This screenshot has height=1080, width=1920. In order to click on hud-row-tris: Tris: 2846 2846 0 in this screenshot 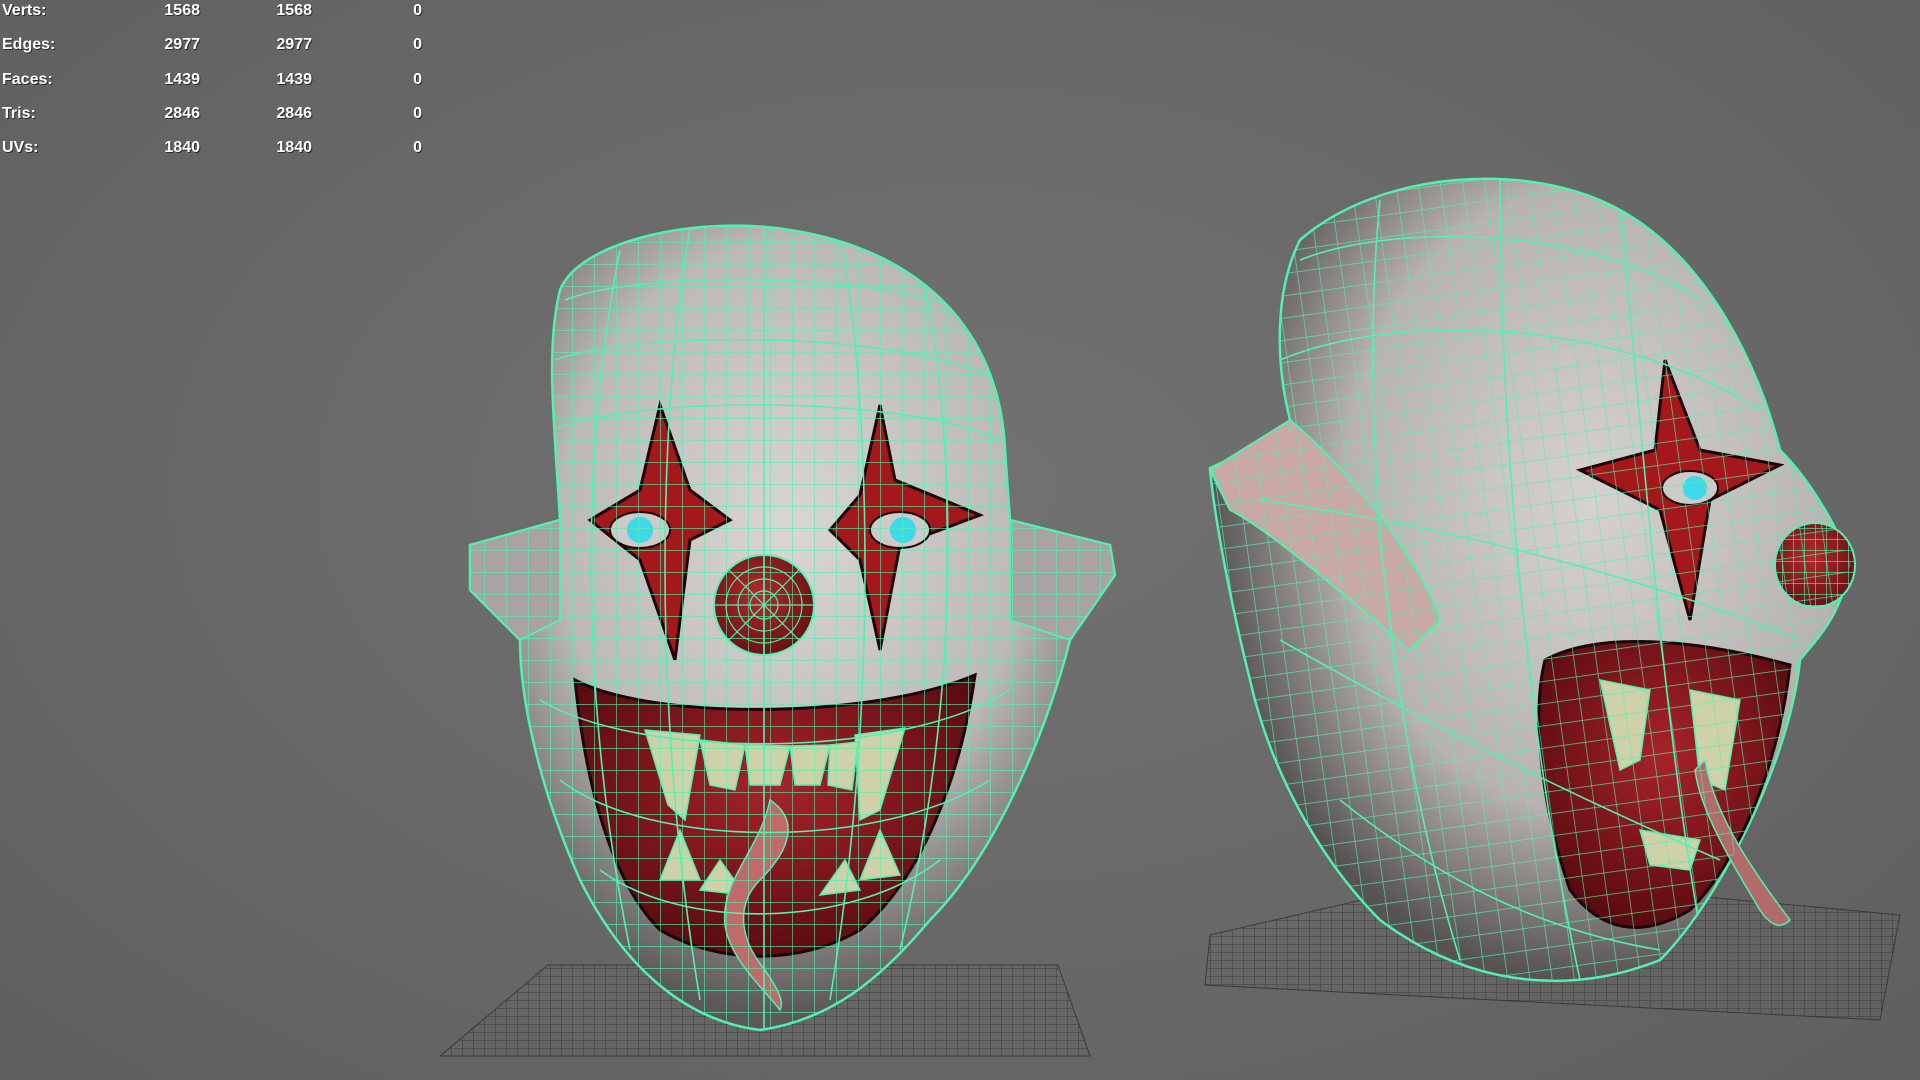, I will do `click(217, 114)`.